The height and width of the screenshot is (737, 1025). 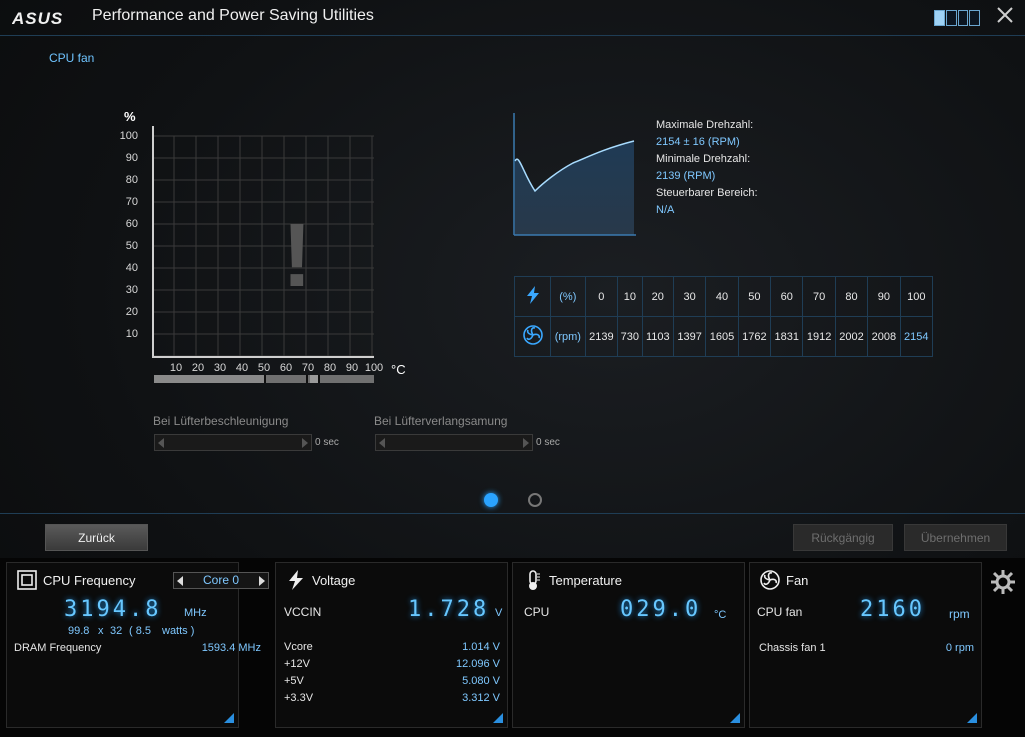 I want to click on y-tick-label: 60, so click(x=131, y=224).